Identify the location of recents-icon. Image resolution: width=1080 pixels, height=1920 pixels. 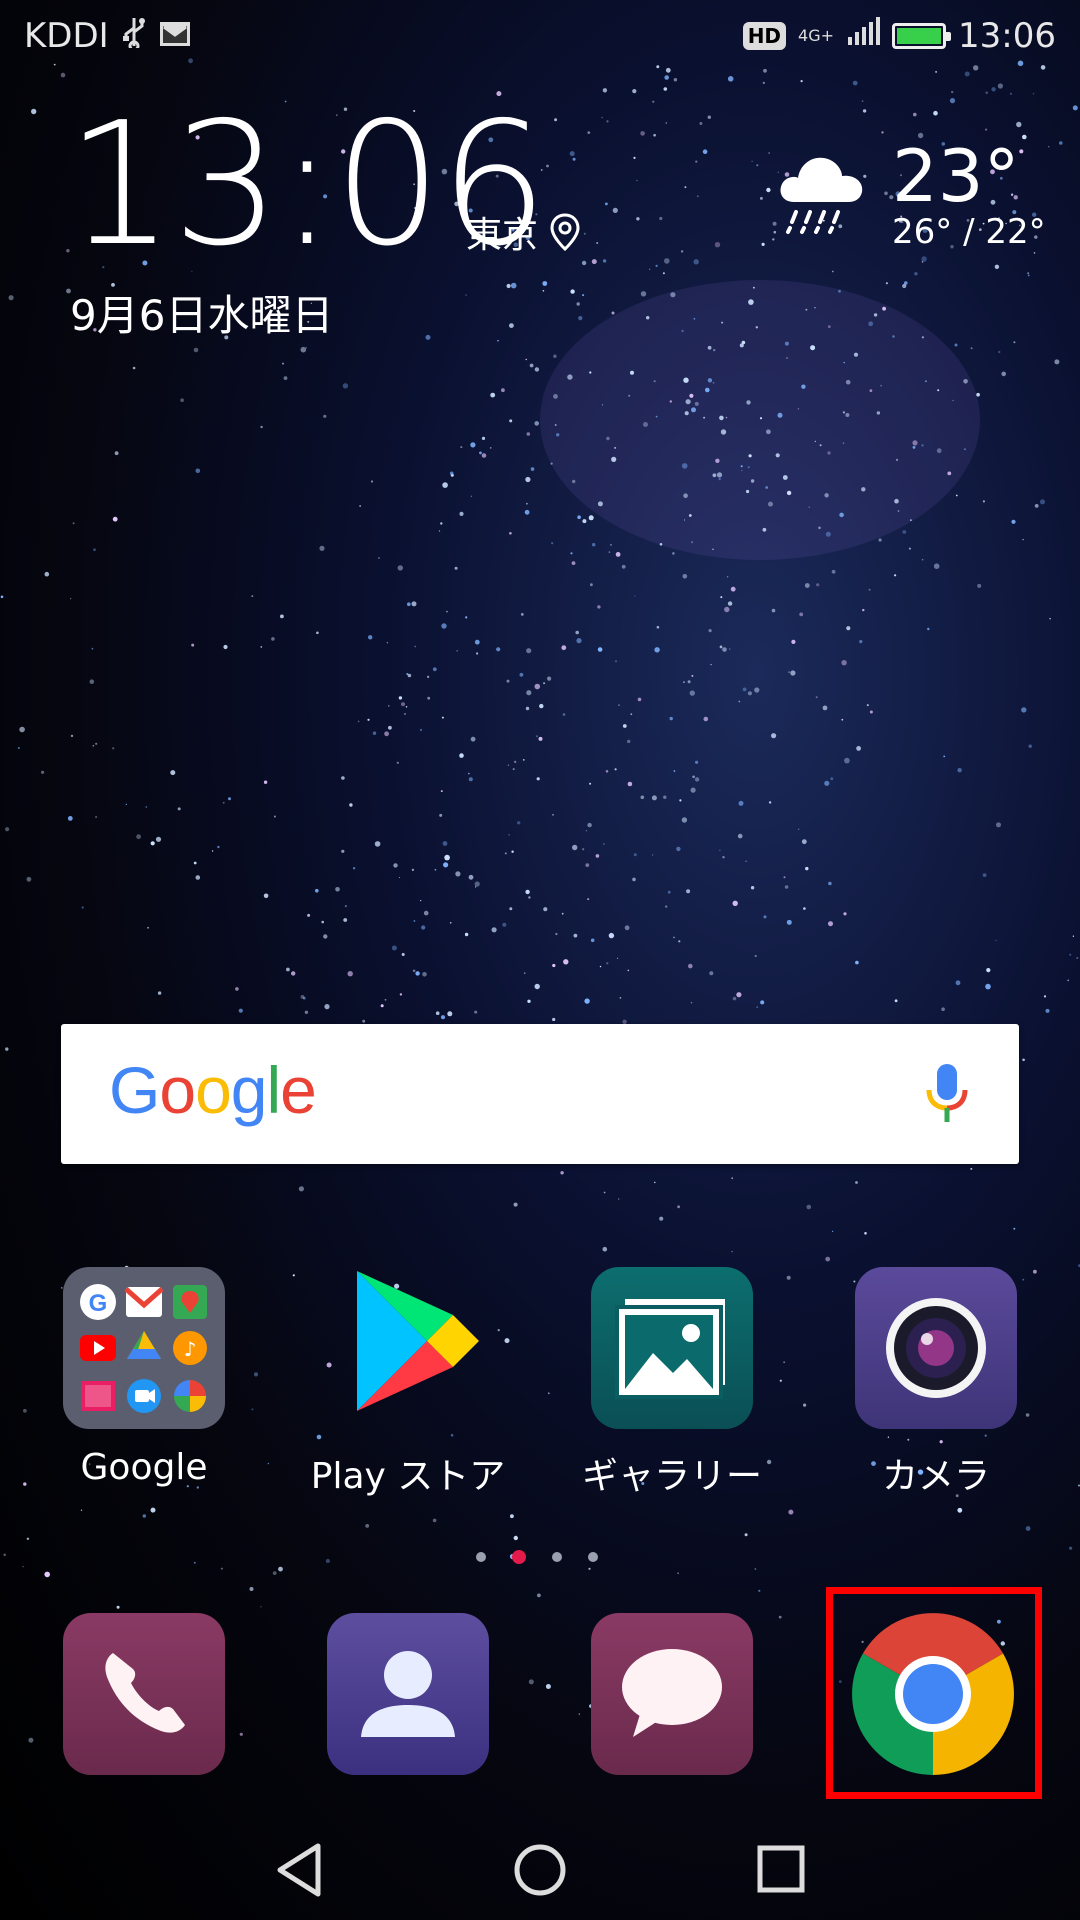
(781, 1869).